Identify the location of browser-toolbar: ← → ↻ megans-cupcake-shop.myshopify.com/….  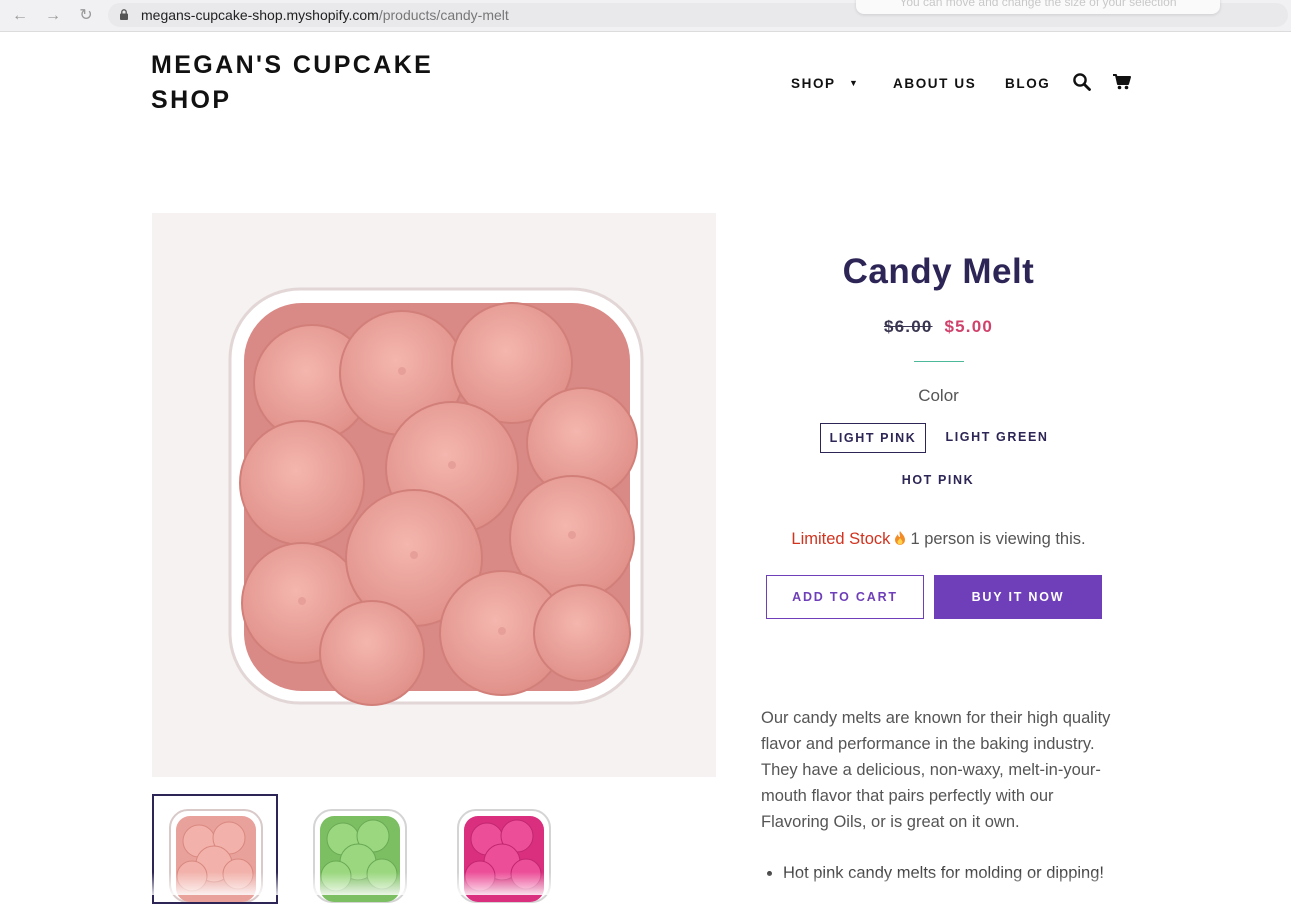
(645, 16).